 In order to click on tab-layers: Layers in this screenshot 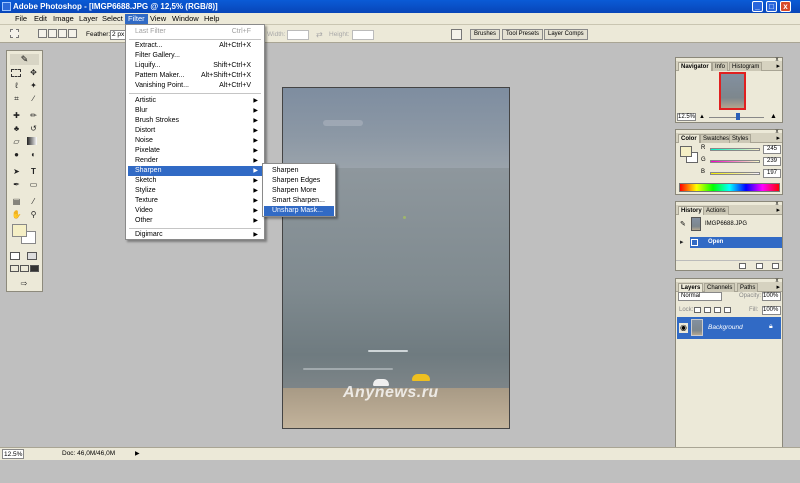, I will do `click(691, 287)`.